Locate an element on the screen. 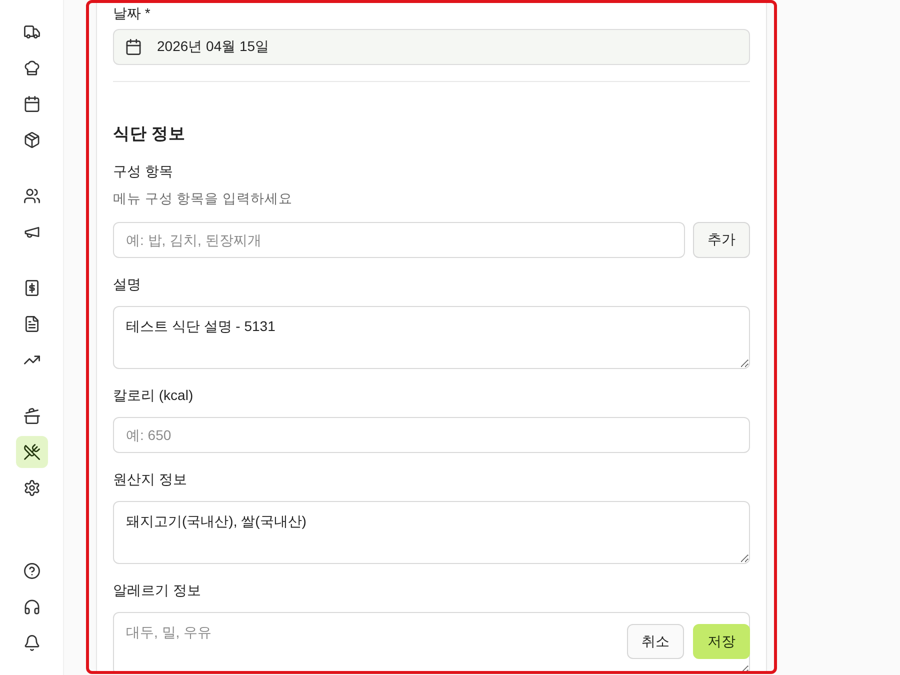  cancel-button: 취소 is located at coordinates (655, 641).